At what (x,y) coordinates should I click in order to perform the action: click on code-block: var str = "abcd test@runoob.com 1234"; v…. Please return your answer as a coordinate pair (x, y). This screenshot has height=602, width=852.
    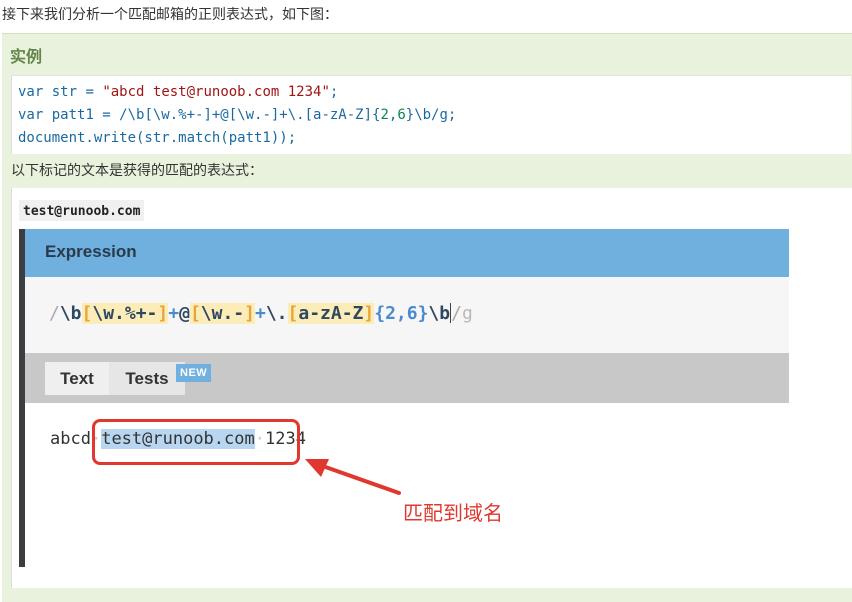
    Looking at the image, I should click on (431, 114).